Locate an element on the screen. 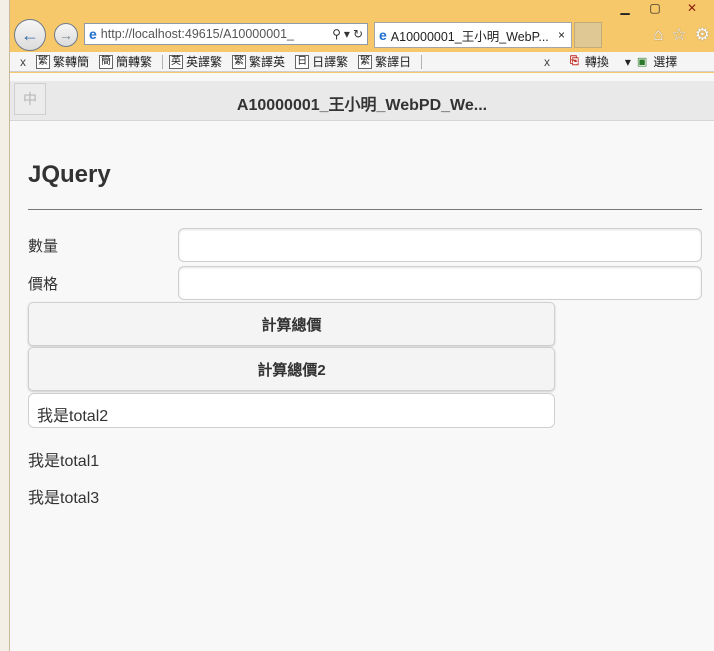  browser-right-icons: ⌂ ☆ ⚙ is located at coordinates (681, 35).